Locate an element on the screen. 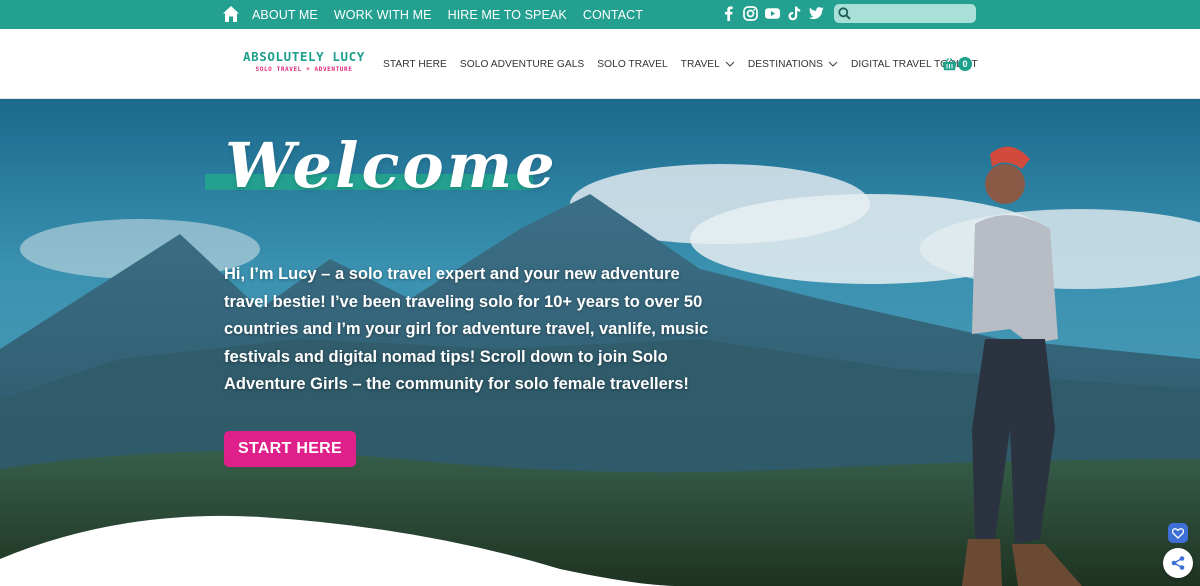 This screenshot has width=1200, height=586. logo-tagline: SOLO TRAVEL + ADVENTURE is located at coordinates (304, 69).